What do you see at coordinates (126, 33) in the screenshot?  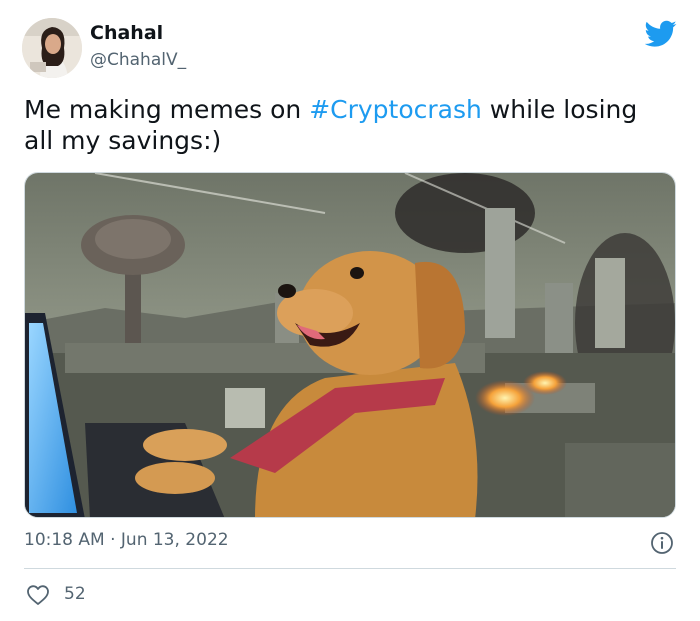 I see `author-name: Chahal` at bounding box center [126, 33].